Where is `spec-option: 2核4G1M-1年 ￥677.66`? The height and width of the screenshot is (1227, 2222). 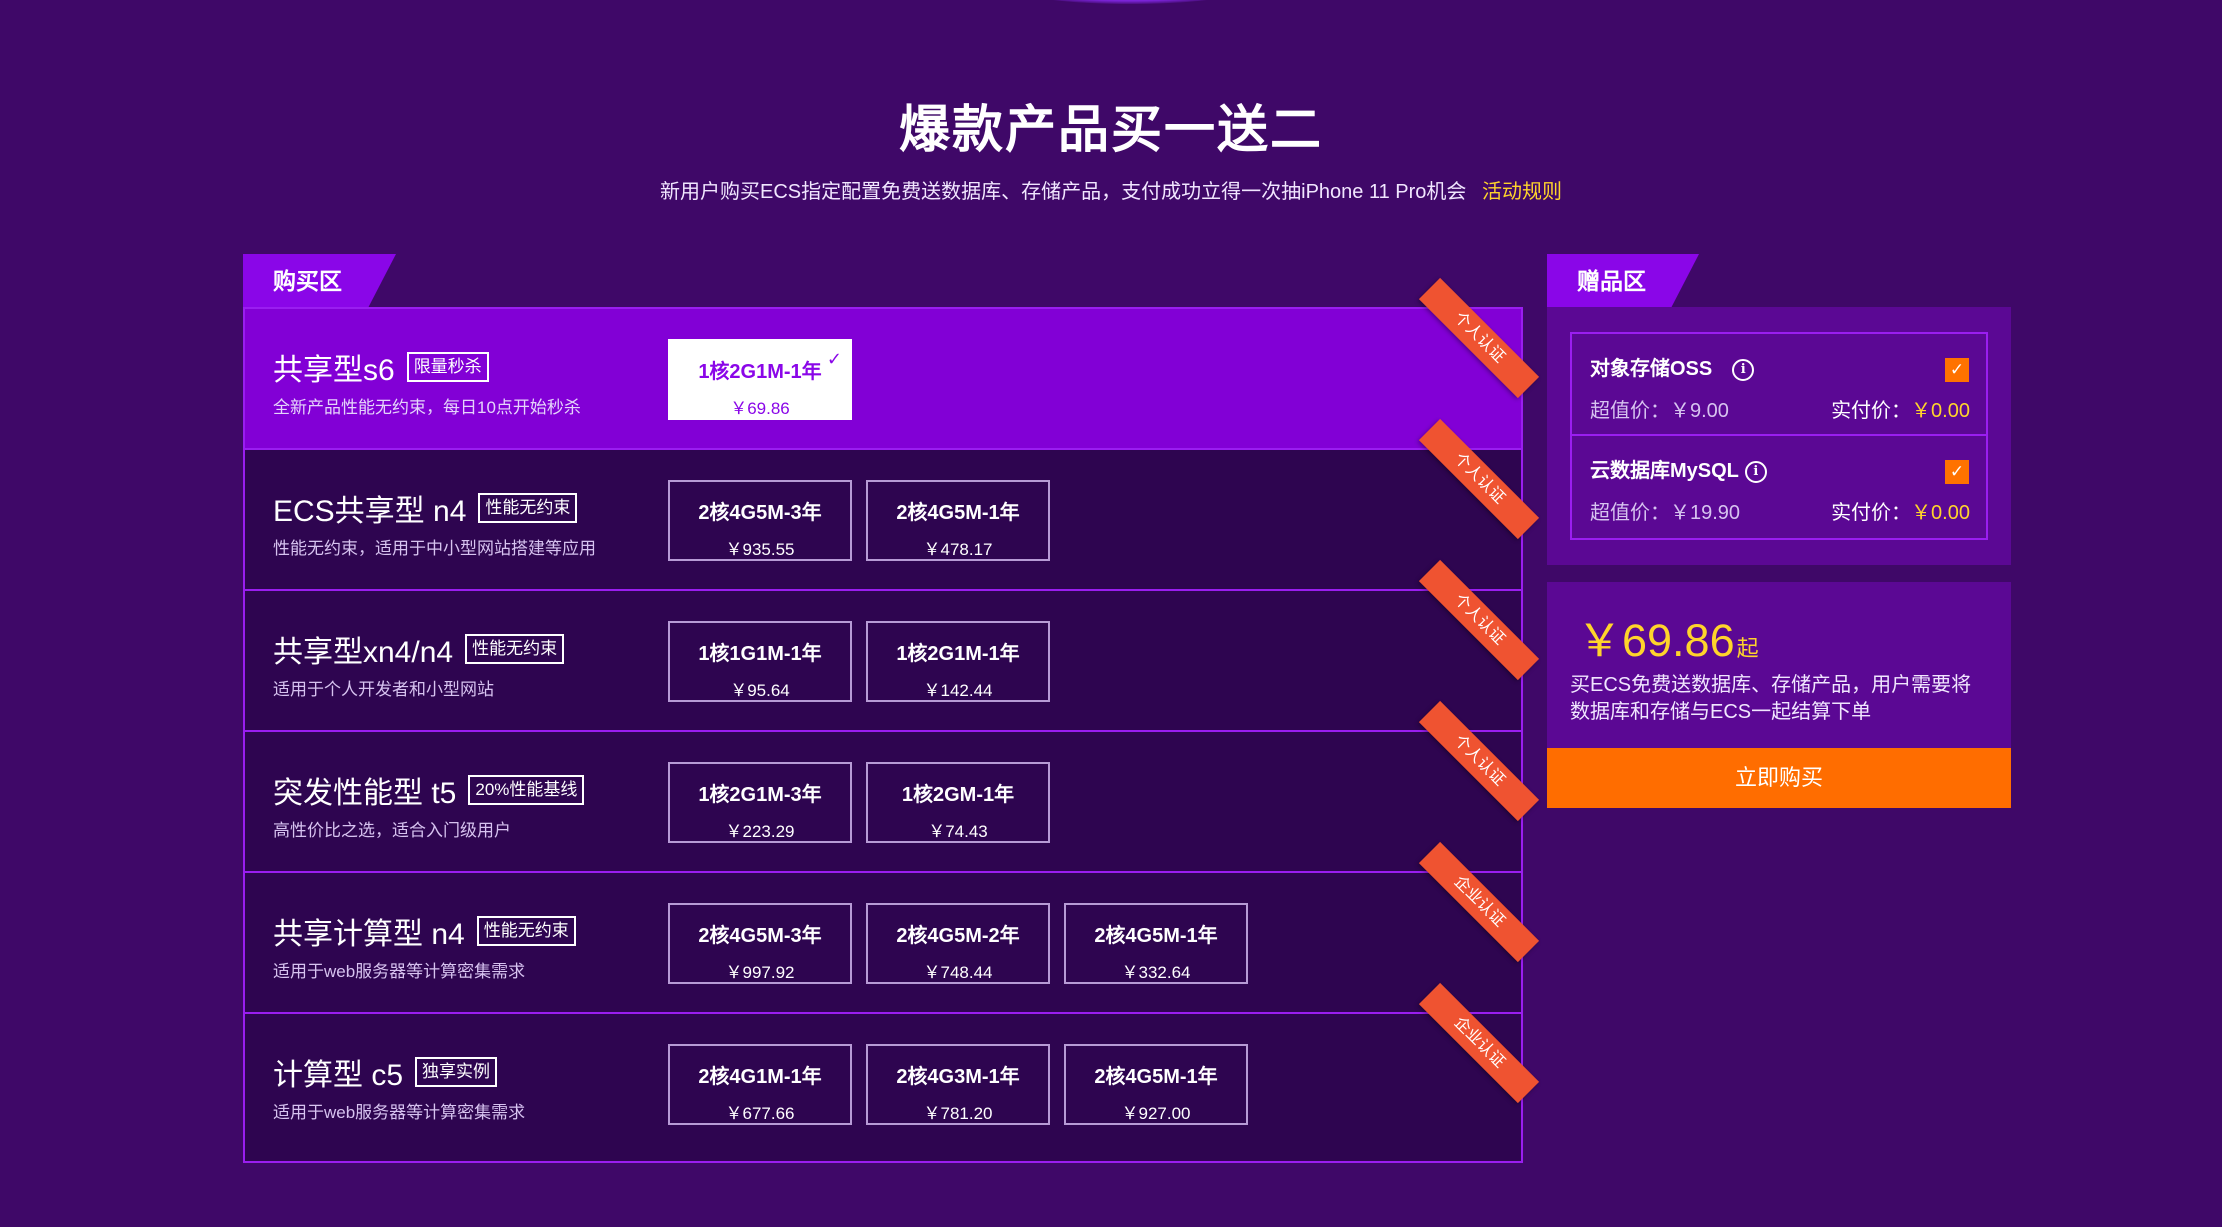
spec-option: 2核4G1M-1年 ￥677.66 is located at coordinates (760, 1084).